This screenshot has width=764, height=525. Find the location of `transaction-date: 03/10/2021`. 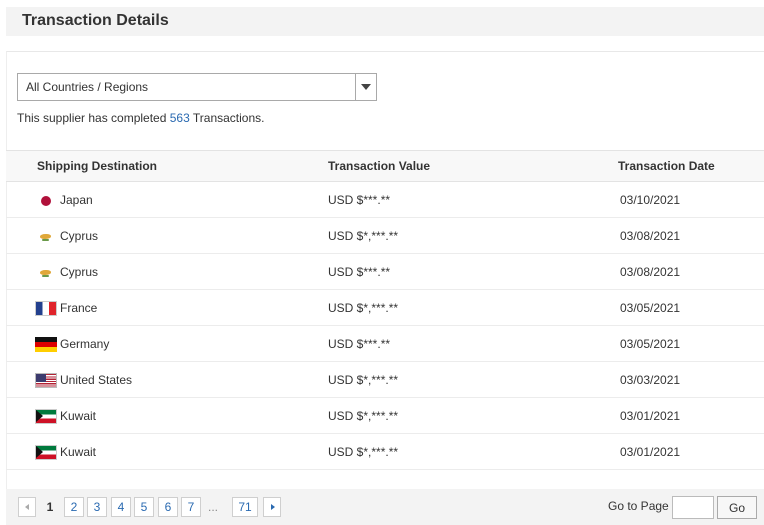

transaction-date: 03/10/2021 is located at coordinates (650, 200).